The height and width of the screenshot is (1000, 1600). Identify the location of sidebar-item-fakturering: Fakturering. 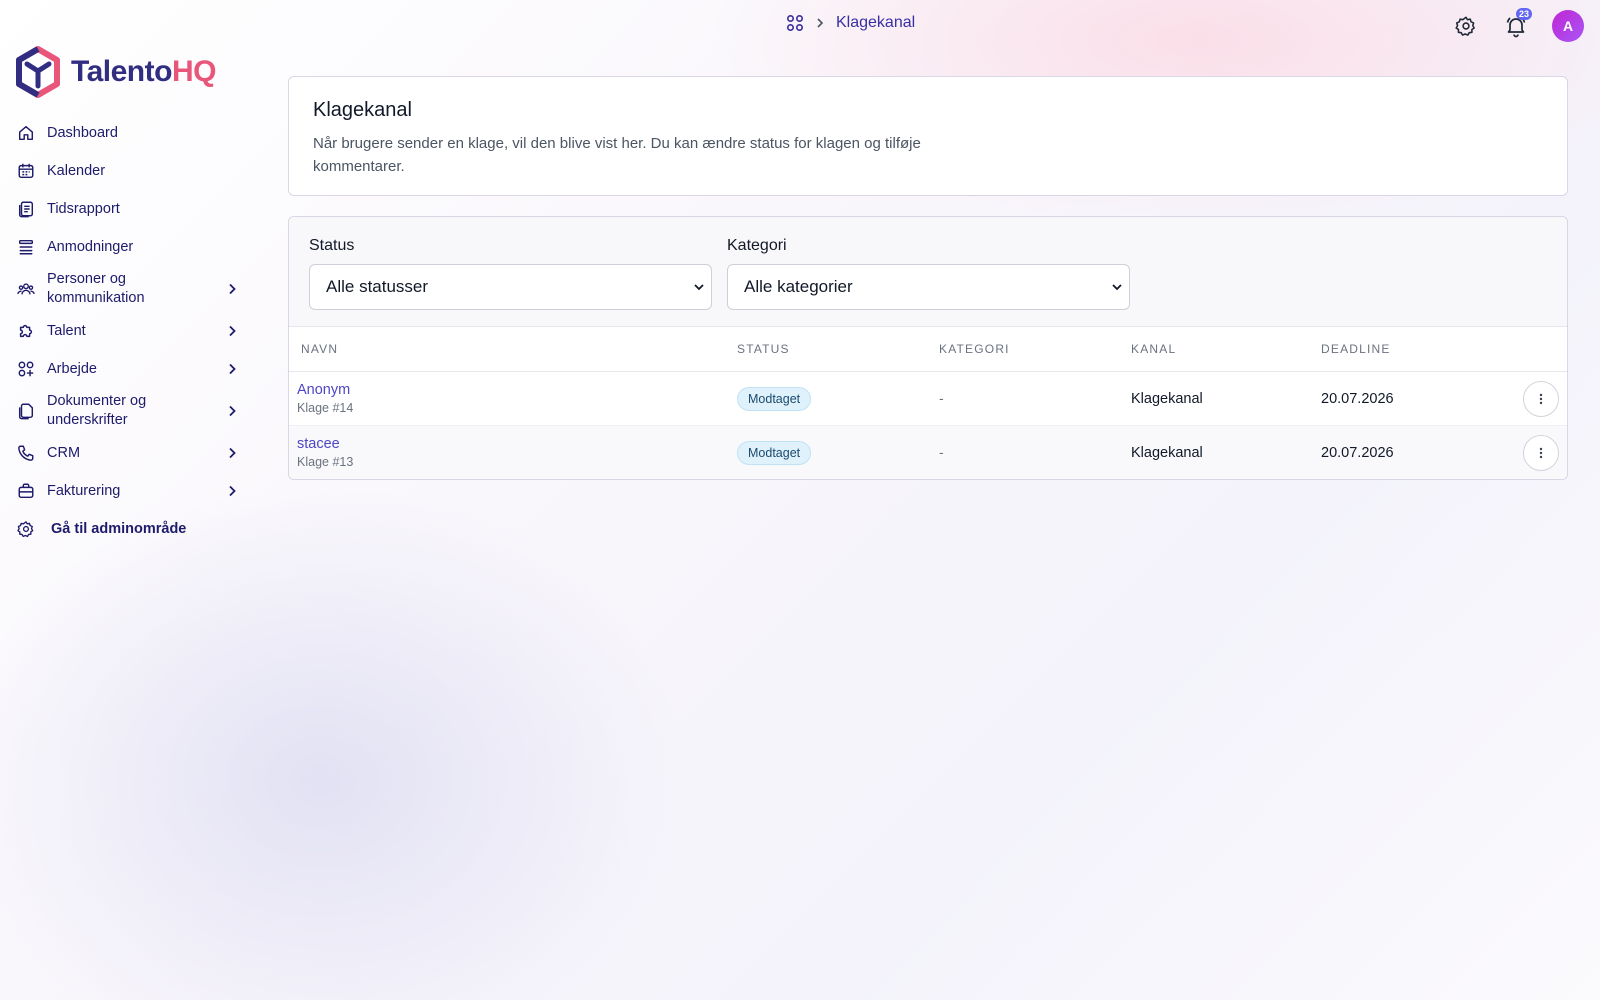
(131, 491).